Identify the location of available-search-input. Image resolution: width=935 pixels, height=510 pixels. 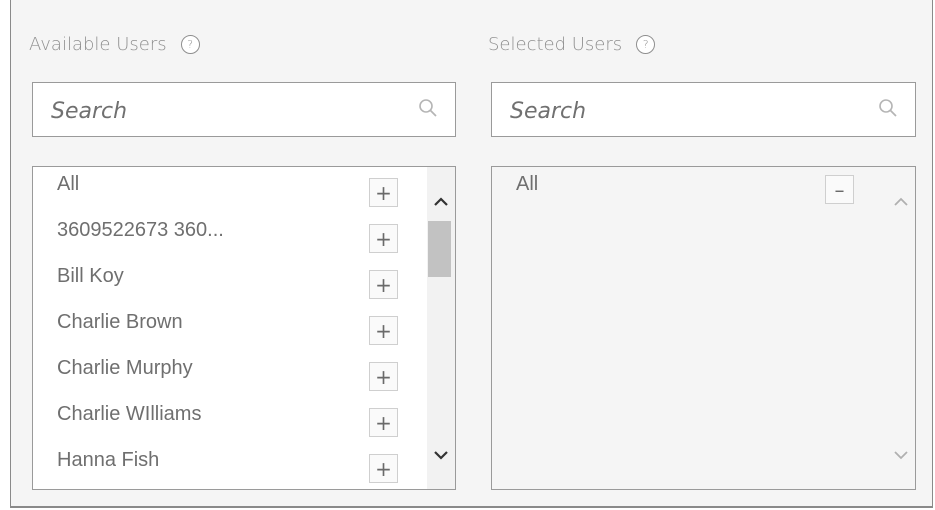
(221, 111).